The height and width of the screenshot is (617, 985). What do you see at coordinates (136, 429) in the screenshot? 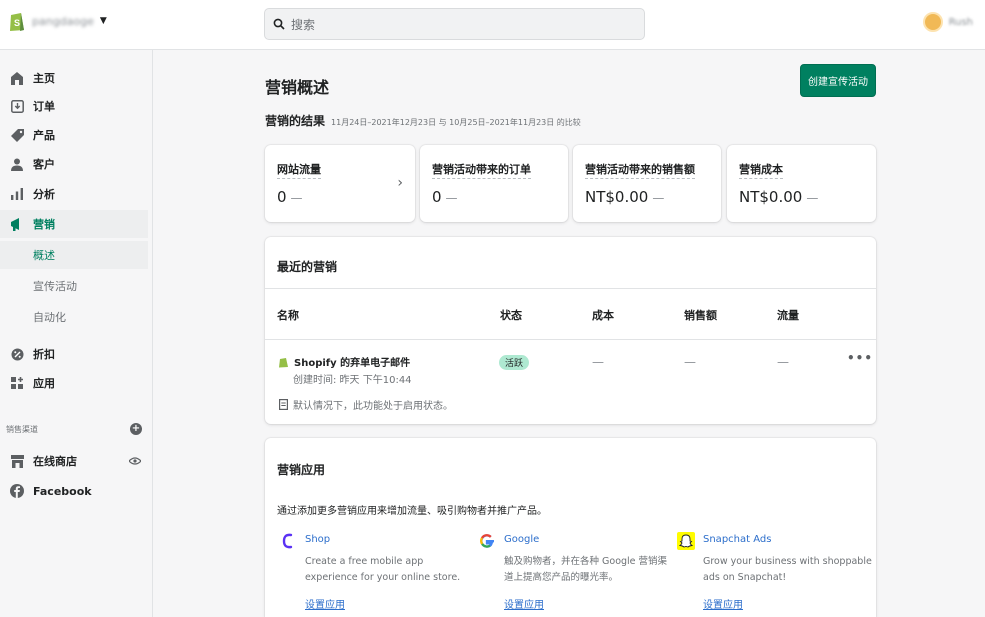
I see `add-channel-button: +` at bounding box center [136, 429].